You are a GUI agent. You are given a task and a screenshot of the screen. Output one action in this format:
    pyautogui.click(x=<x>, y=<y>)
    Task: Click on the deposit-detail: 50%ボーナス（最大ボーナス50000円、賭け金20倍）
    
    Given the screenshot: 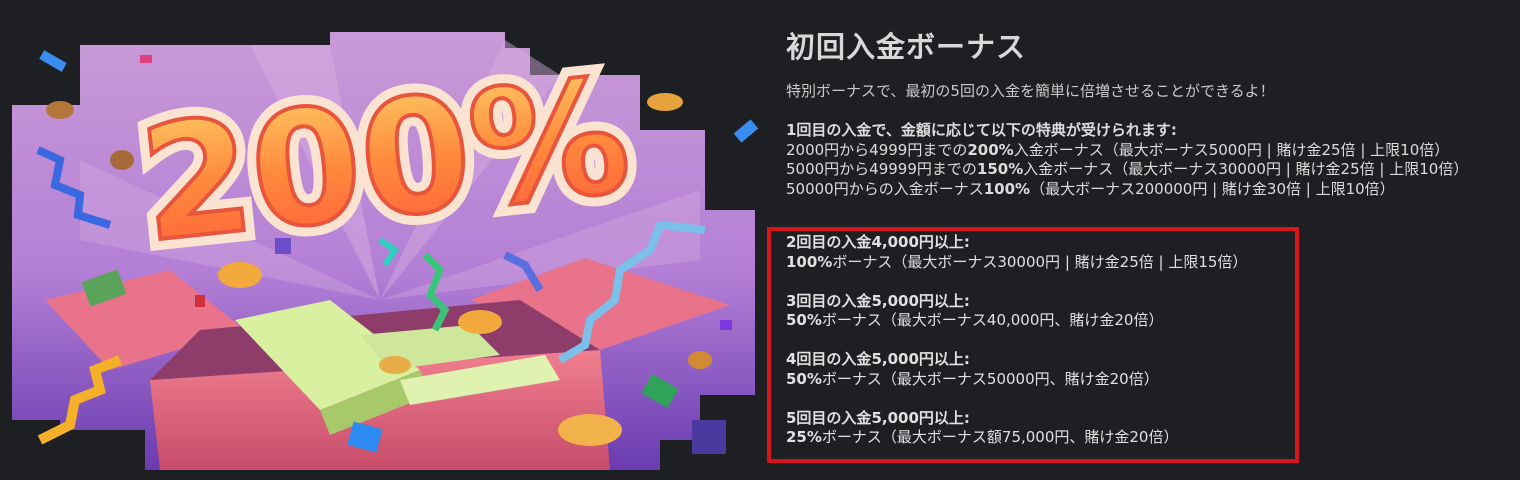 What is the action you would take?
    pyautogui.click(x=972, y=378)
    